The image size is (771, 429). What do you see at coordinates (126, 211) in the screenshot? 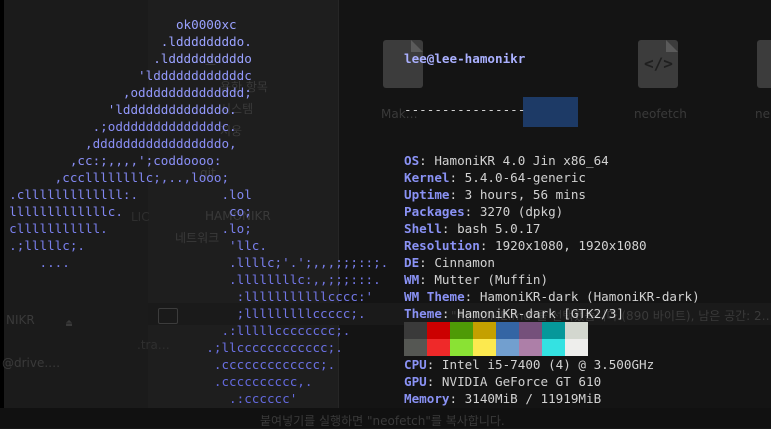
I see `logo-line: lllllllllllllc. co;` at bounding box center [126, 211].